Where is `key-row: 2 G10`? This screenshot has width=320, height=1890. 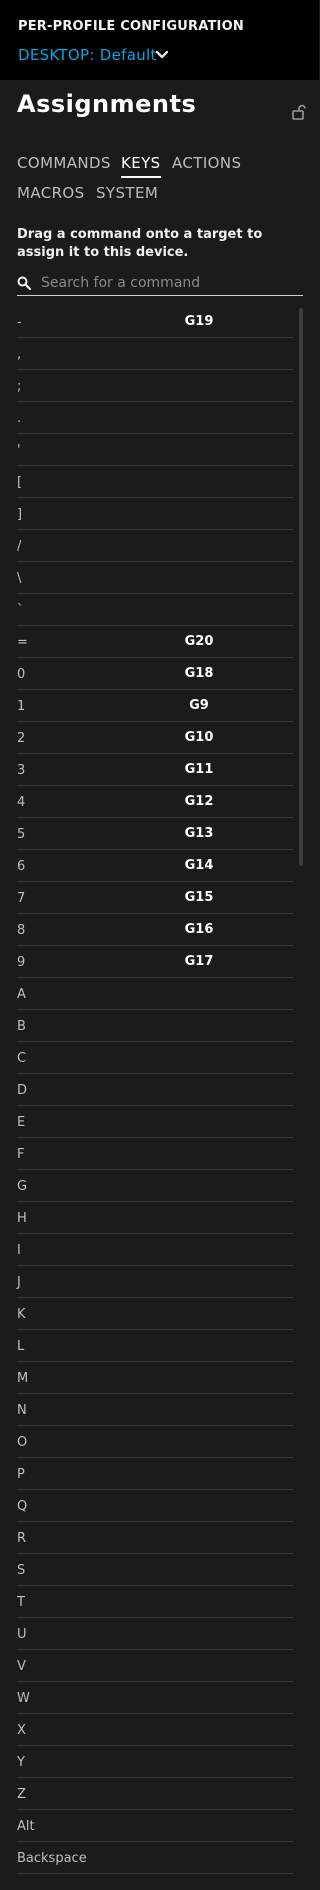
key-row: 2 G10 is located at coordinates (155, 738).